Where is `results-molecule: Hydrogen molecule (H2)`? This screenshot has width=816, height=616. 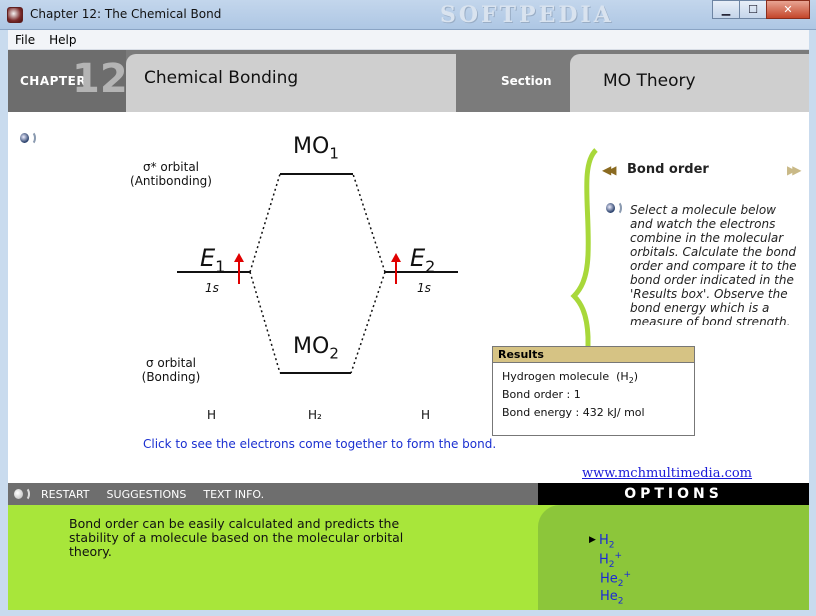 results-molecule: Hydrogen molecule (H2) is located at coordinates (570, 378).